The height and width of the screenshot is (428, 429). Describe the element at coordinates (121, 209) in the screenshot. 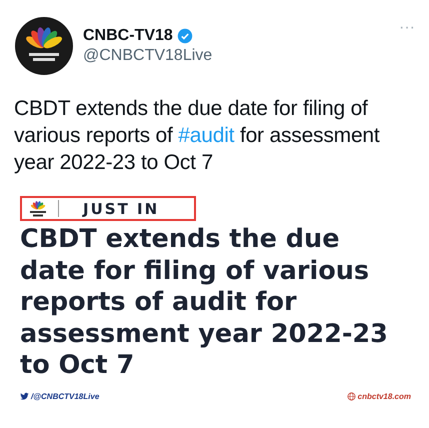

I see `just-in-label: JUST IN` at that location.